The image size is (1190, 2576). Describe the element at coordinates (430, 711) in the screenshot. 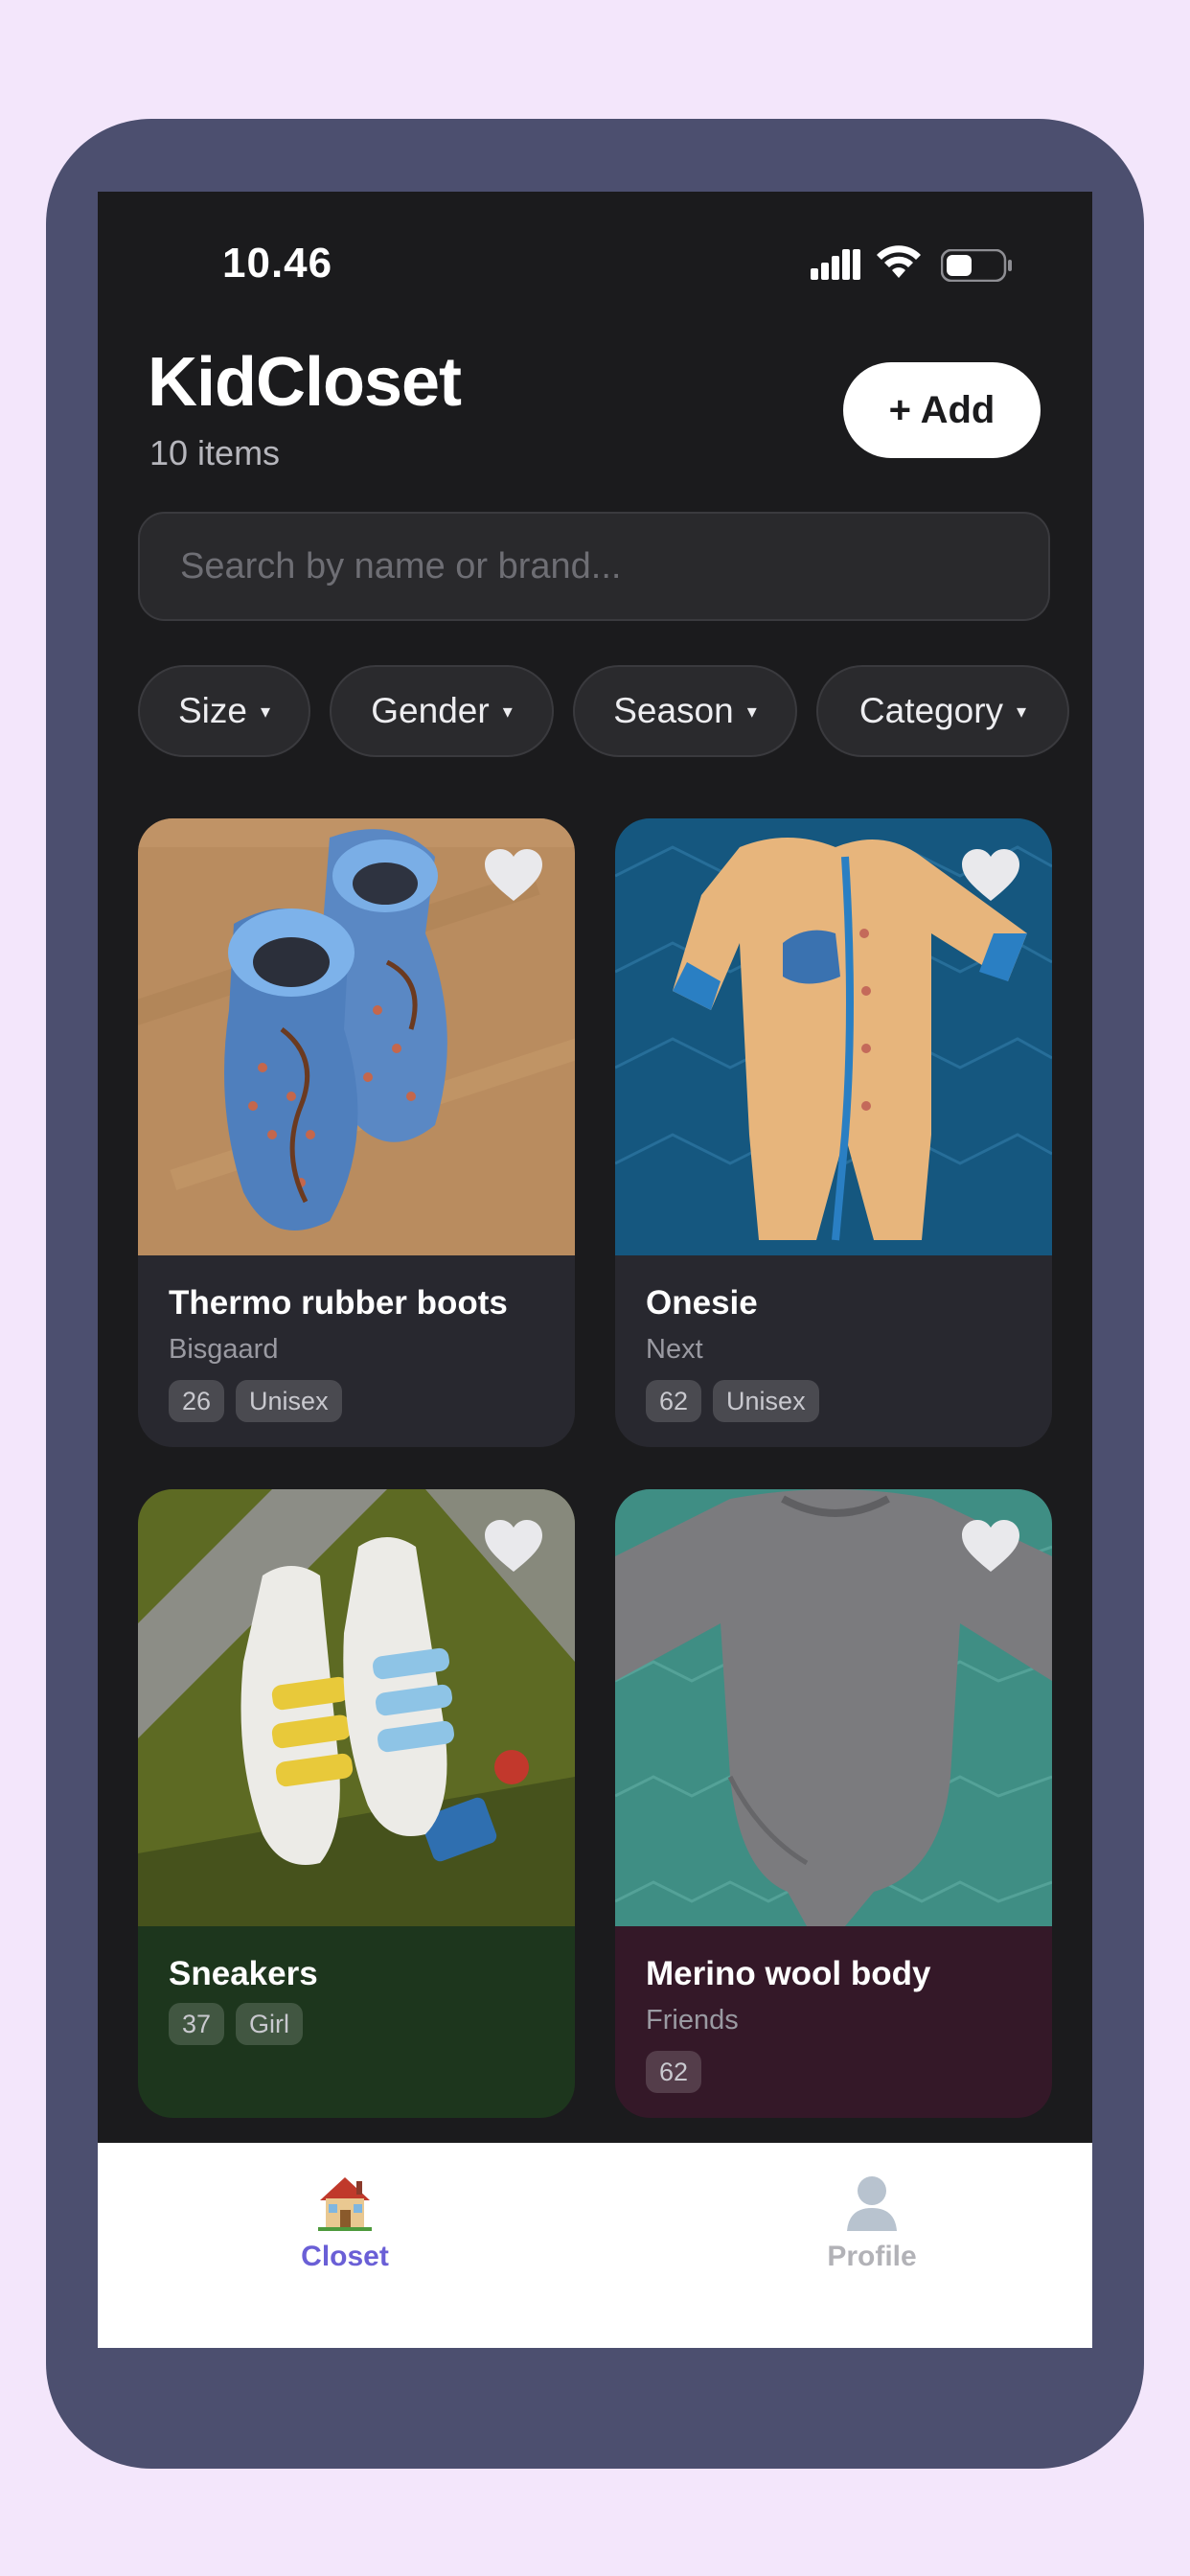

I see `filter-label: Gender` at that location.